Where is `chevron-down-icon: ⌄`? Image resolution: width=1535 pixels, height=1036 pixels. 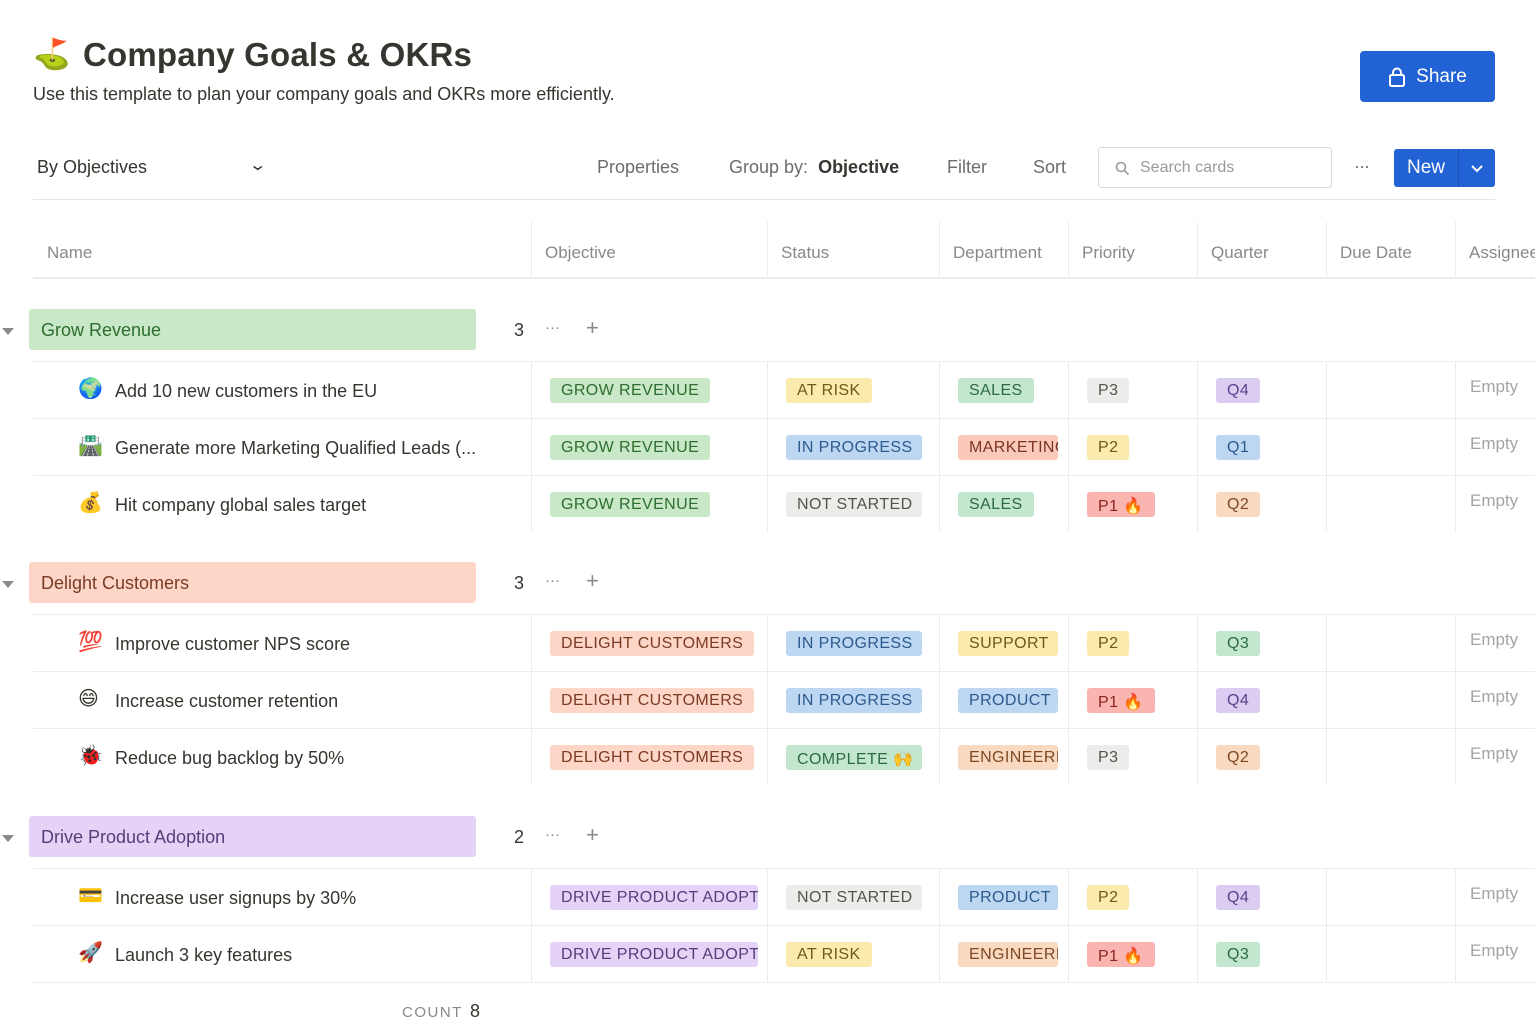
chevron-down-icon: ⌄ is located at coordinates (257, 165).